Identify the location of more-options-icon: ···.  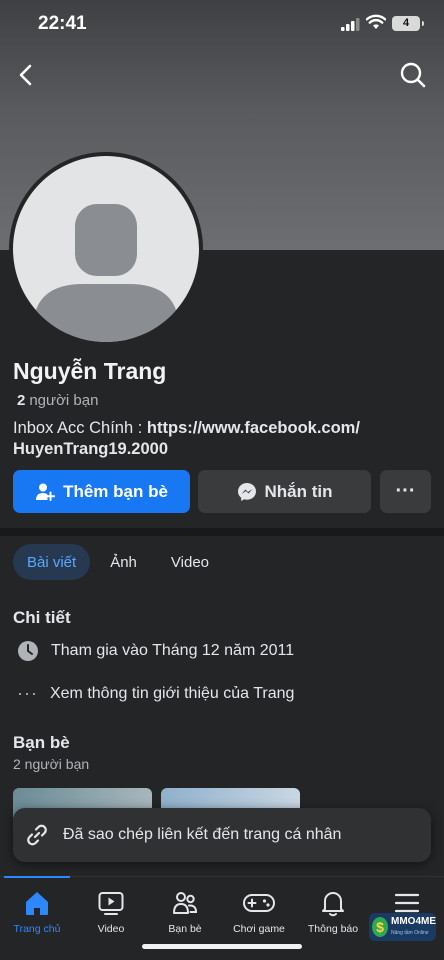
(405, 491).